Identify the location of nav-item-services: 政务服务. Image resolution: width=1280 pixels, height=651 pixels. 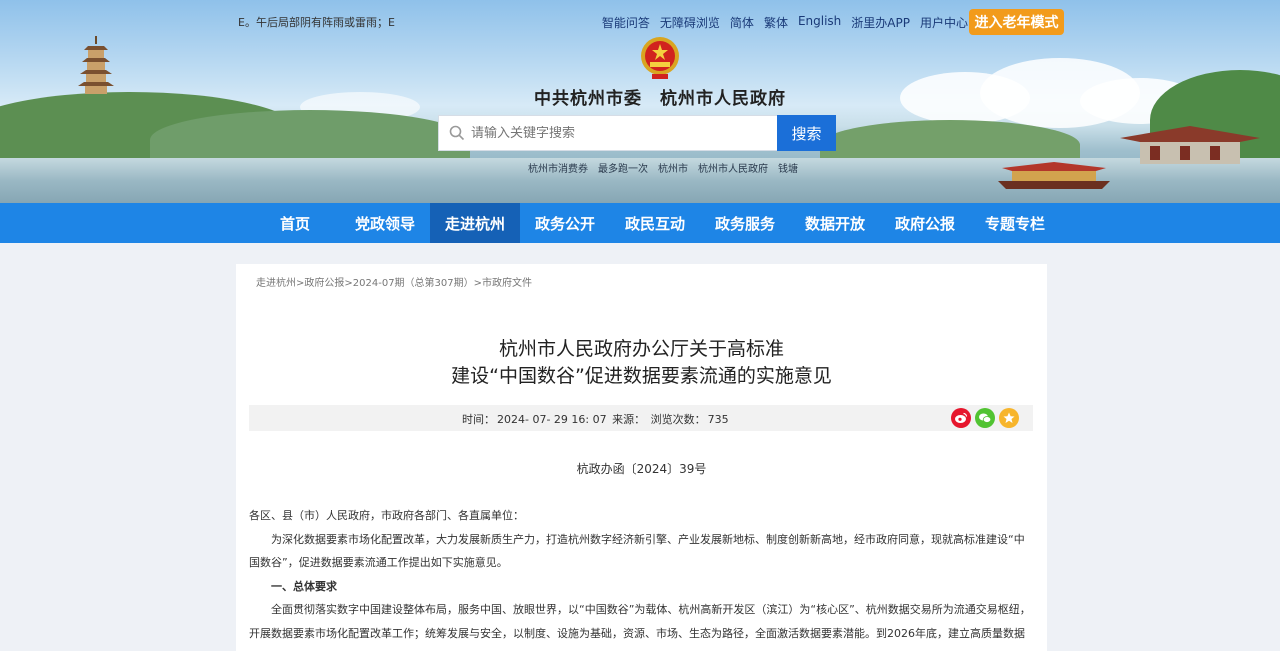
(745, 223).